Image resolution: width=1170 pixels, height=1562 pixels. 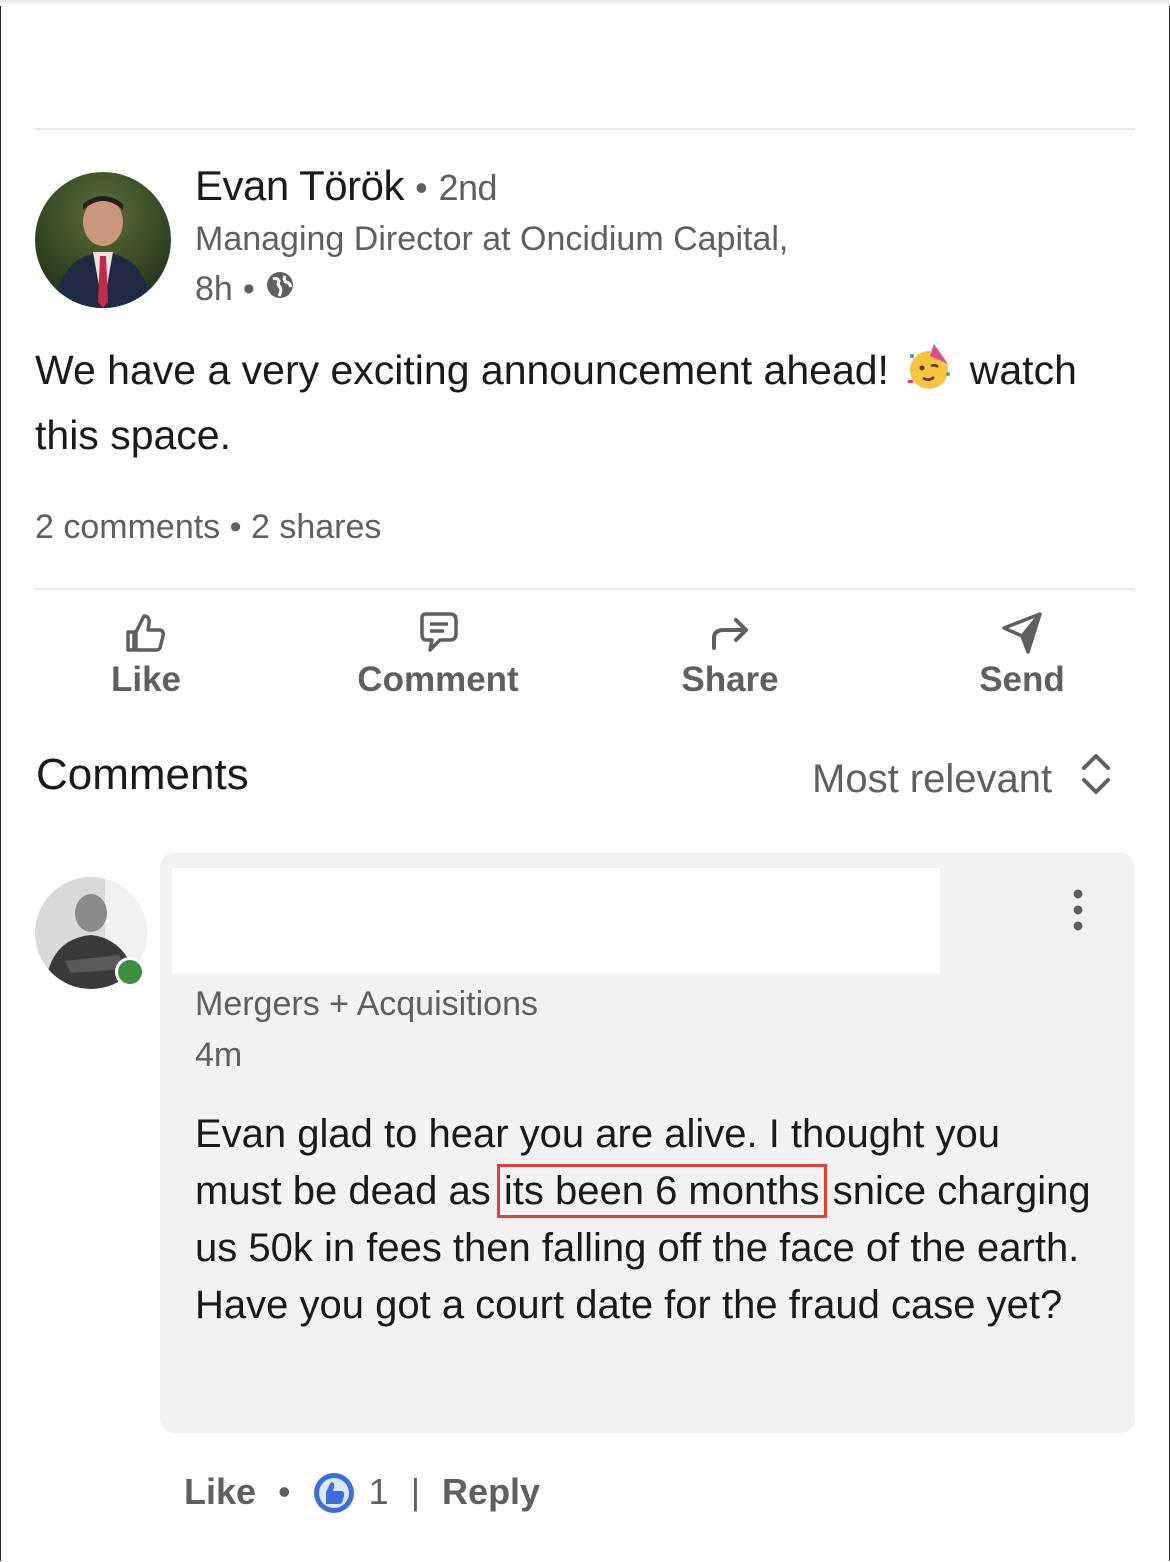 What do you see at coordinates (415, 1492) in the screenshot?
I see `actions-pipe: |` at bounding box center [415, 1492].